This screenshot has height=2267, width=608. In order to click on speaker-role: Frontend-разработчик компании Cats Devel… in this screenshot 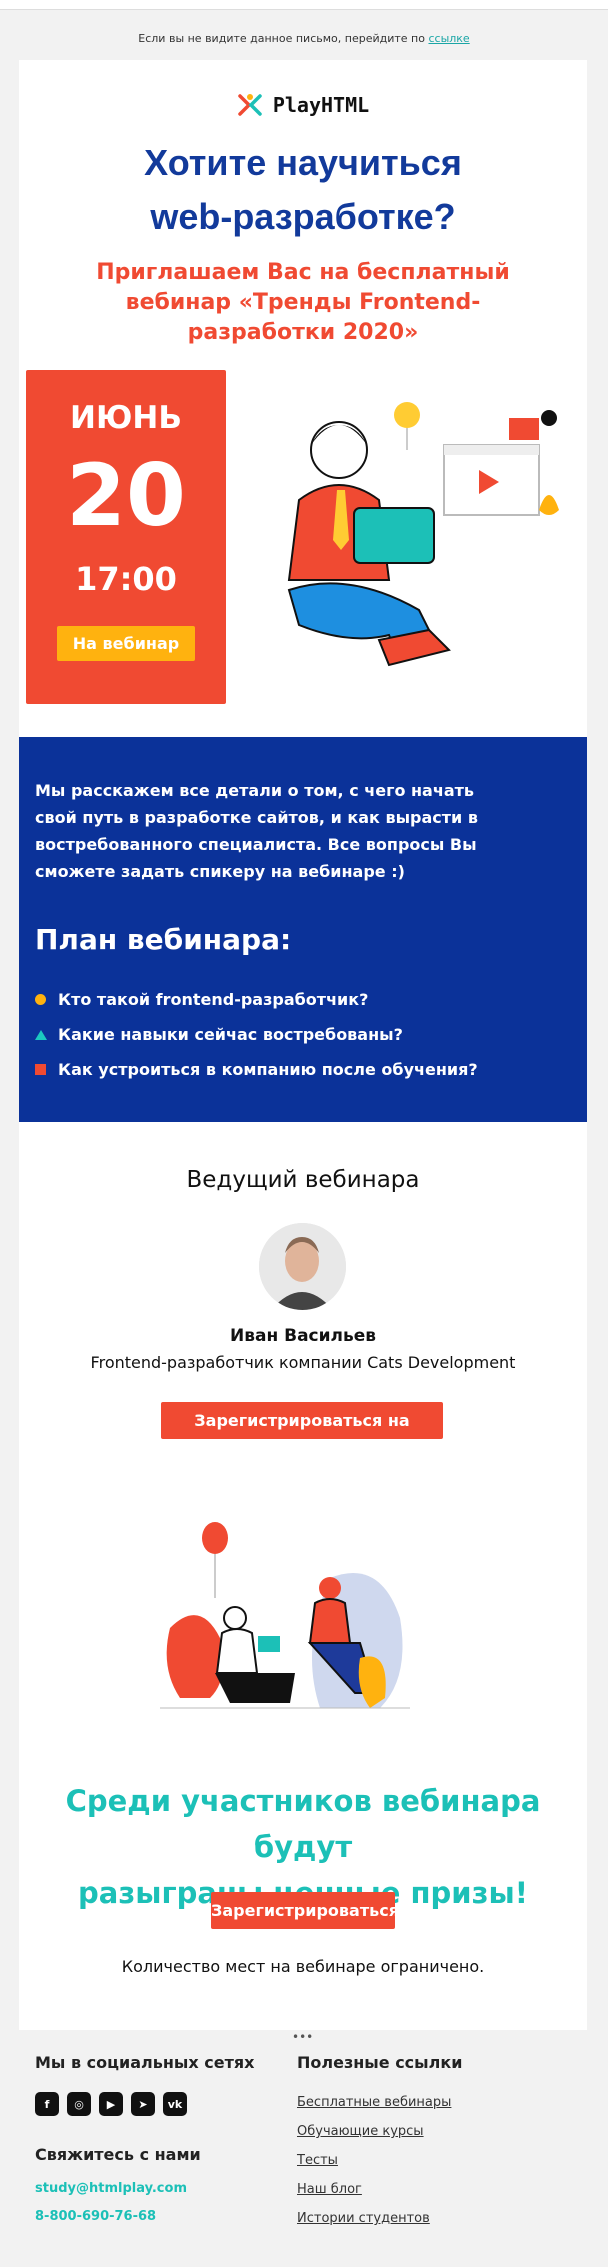, I will do `click(303, 1362)`.